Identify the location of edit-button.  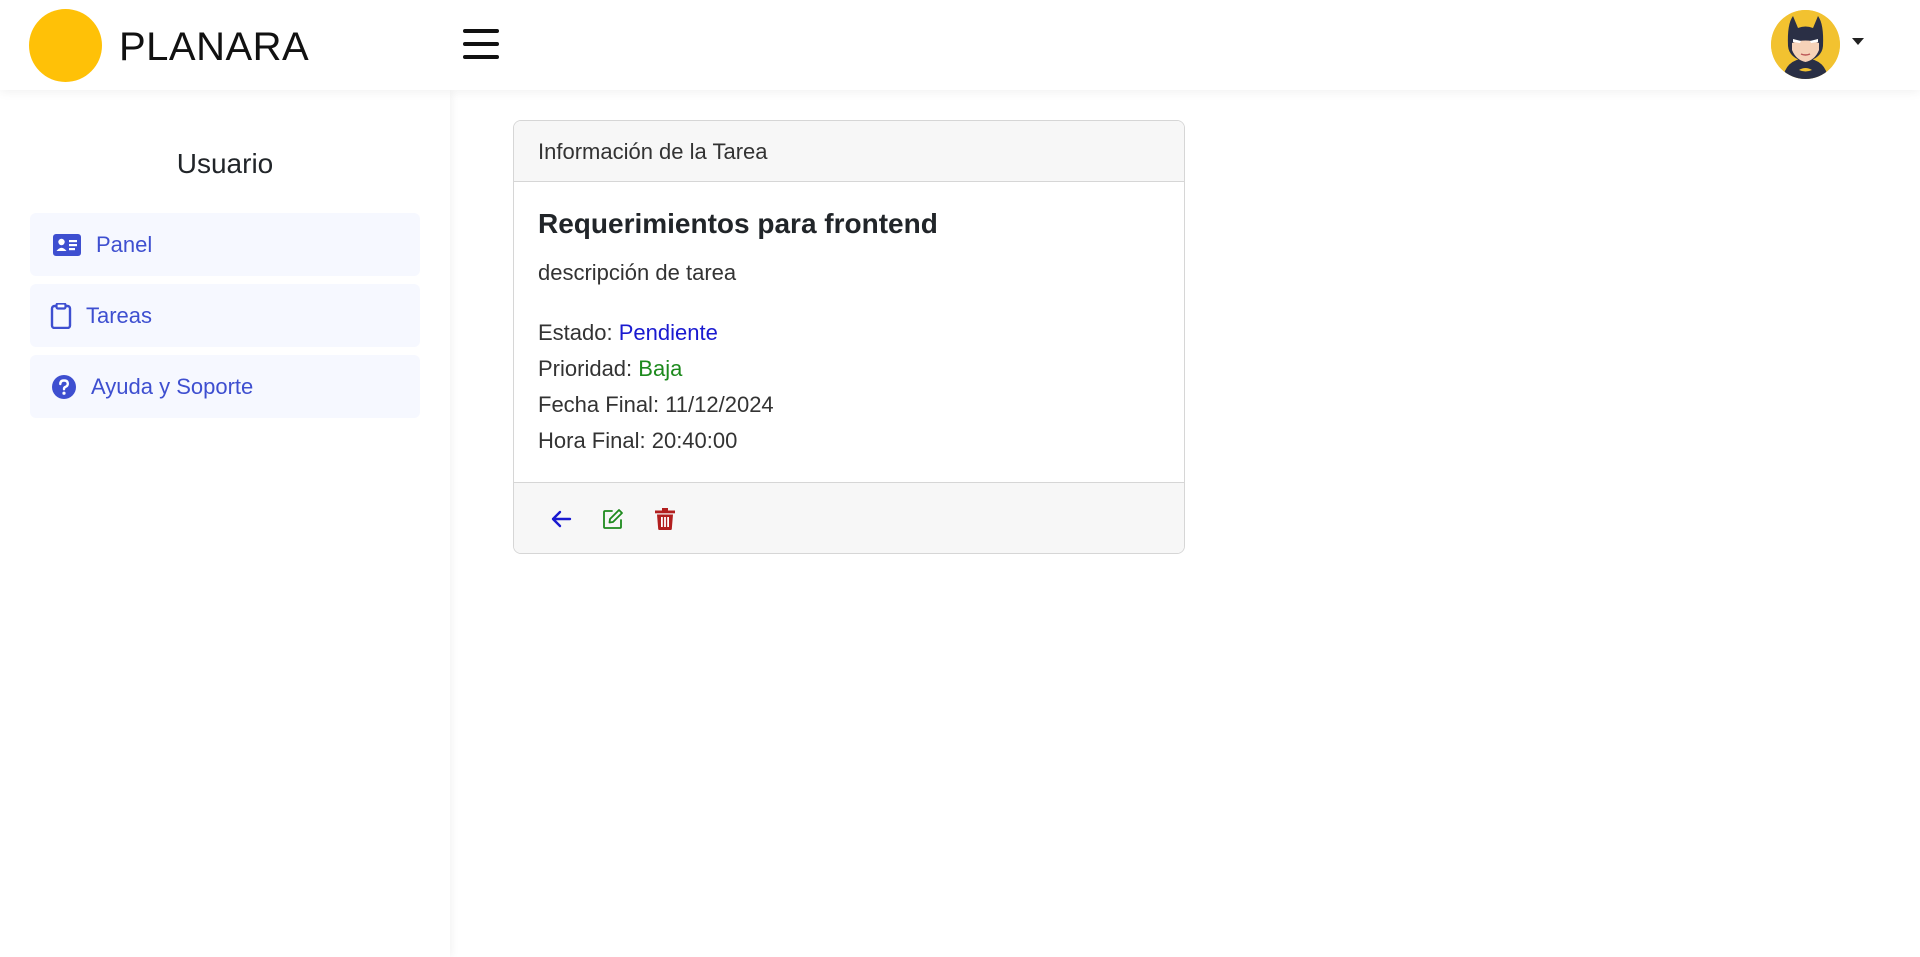
(613, 519).